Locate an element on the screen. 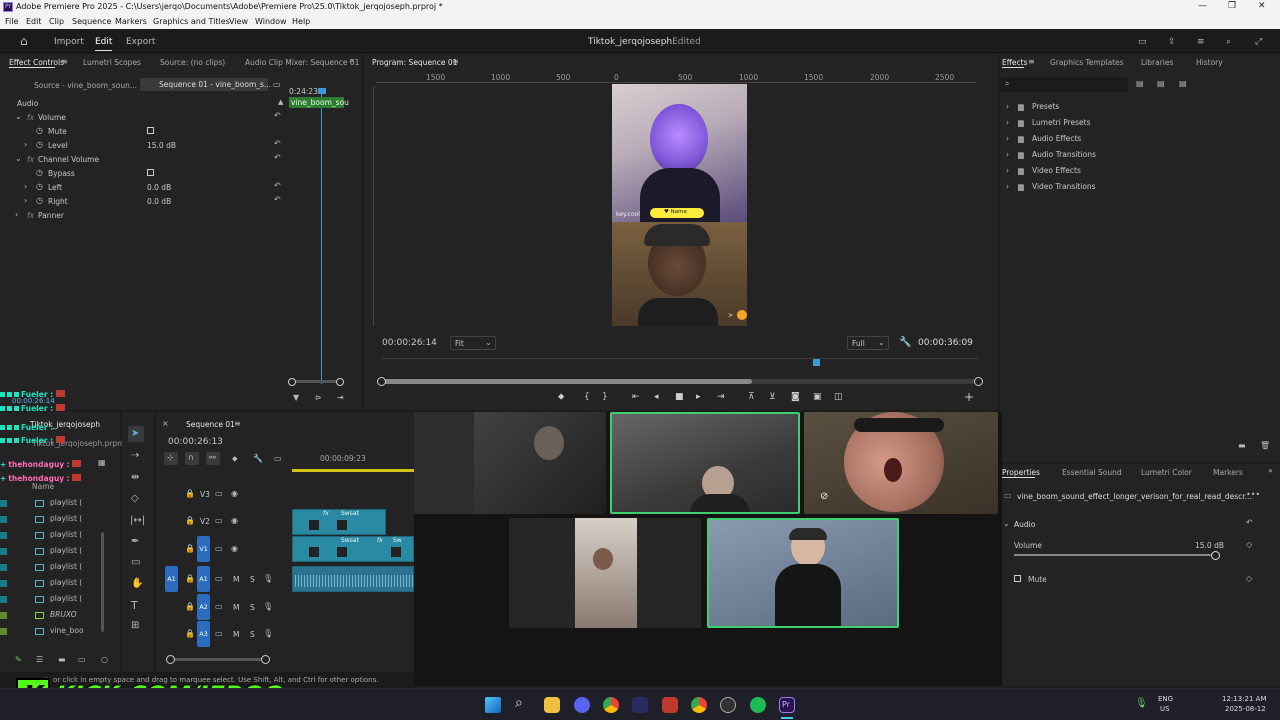 The width and height of the screenshot is (1280, 720). discord-icon is located at coordinates (582, 705).